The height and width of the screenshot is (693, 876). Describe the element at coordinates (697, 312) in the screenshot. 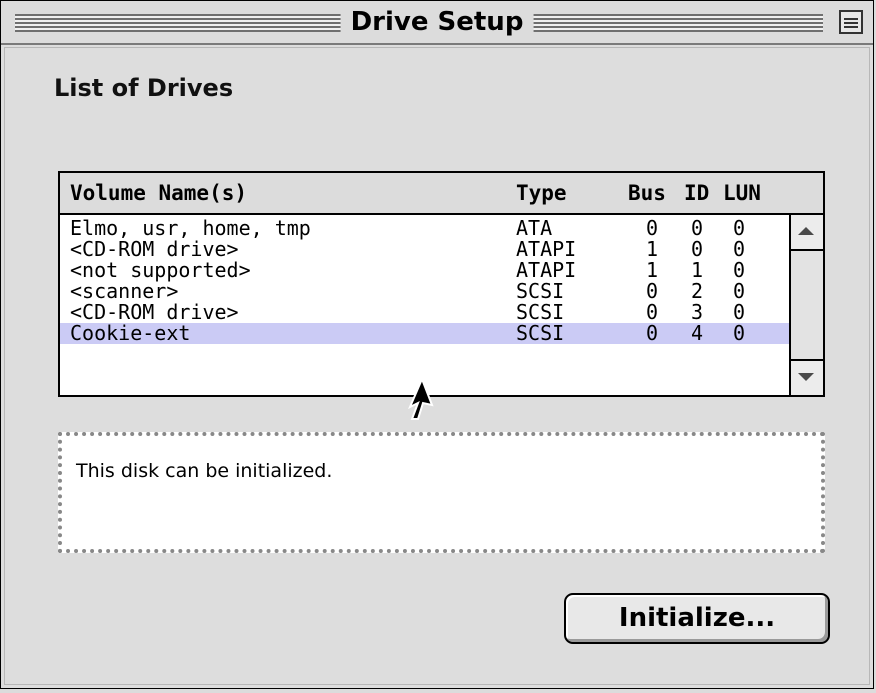

I see `id-cell: 3` at that location.